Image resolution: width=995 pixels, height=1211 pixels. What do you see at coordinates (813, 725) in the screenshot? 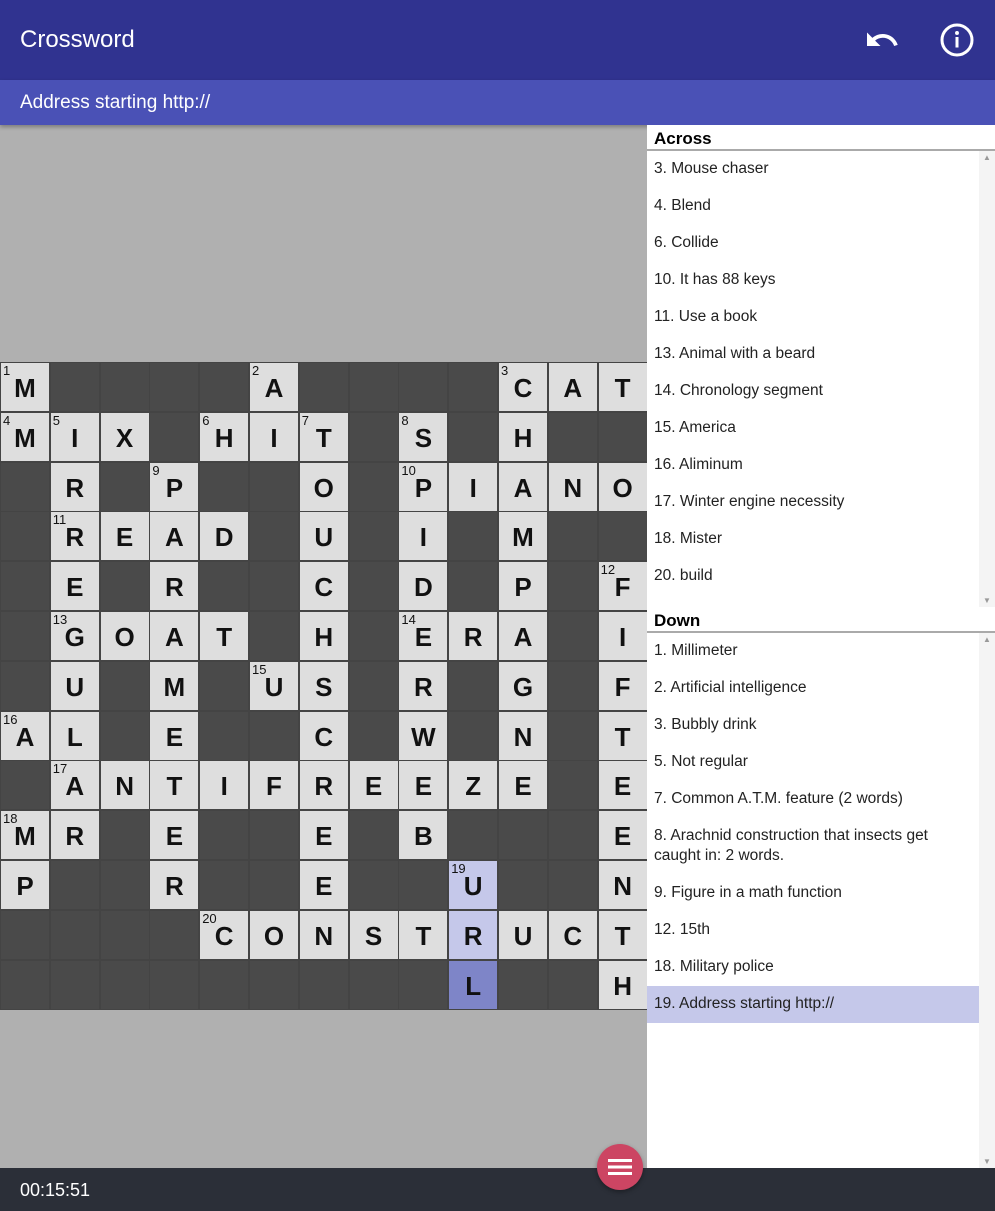
I see `clue-item: 3. Bubbly drink` at bounding box center [813, 725].